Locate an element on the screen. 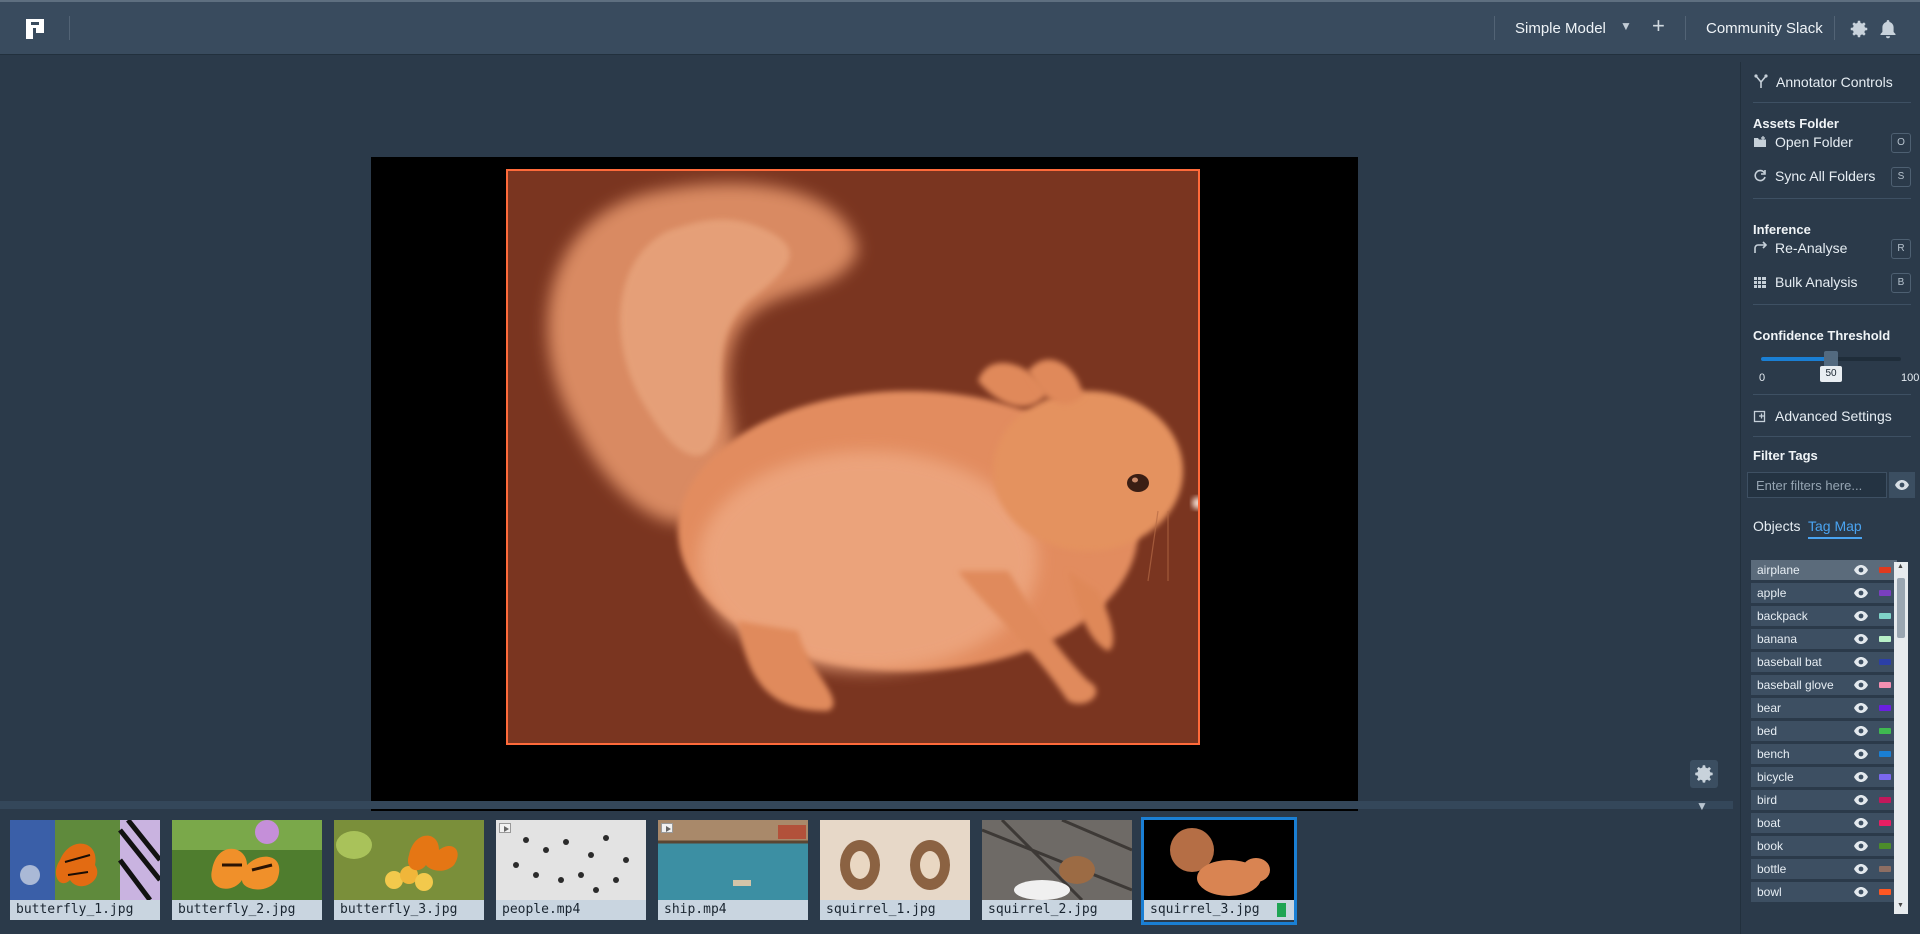  scroll-down-icon: ▼ is located at coordinates (1900, 905).